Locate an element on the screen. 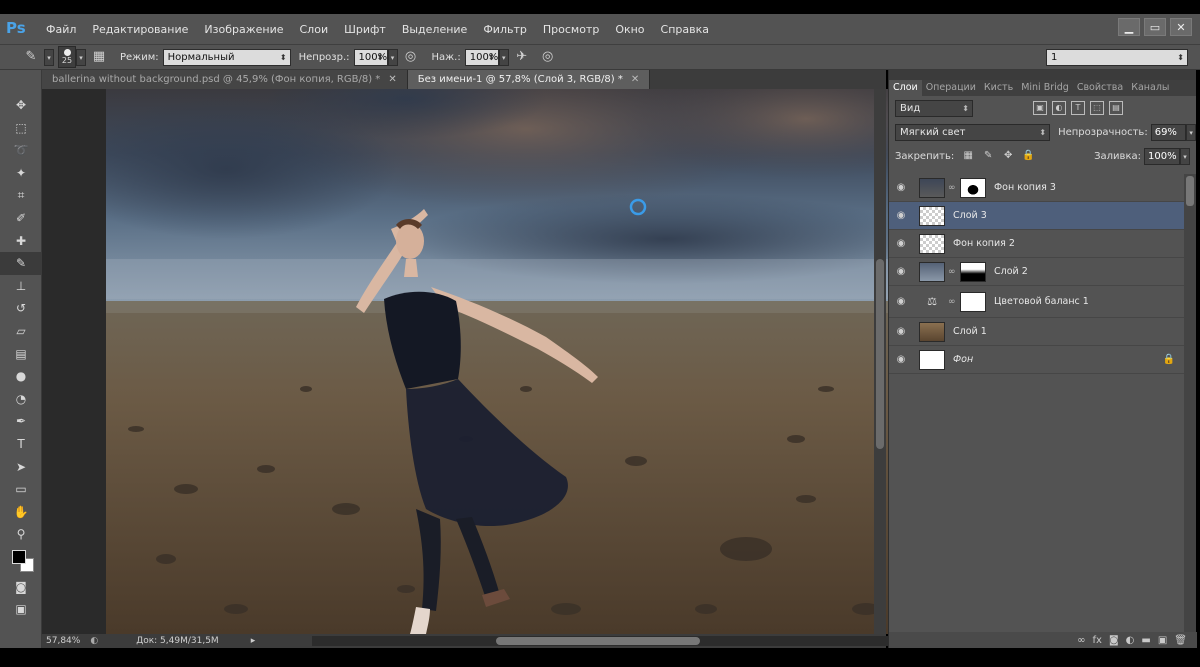  new-layer-icon: ▣ is located at coordinates (1162, 640).